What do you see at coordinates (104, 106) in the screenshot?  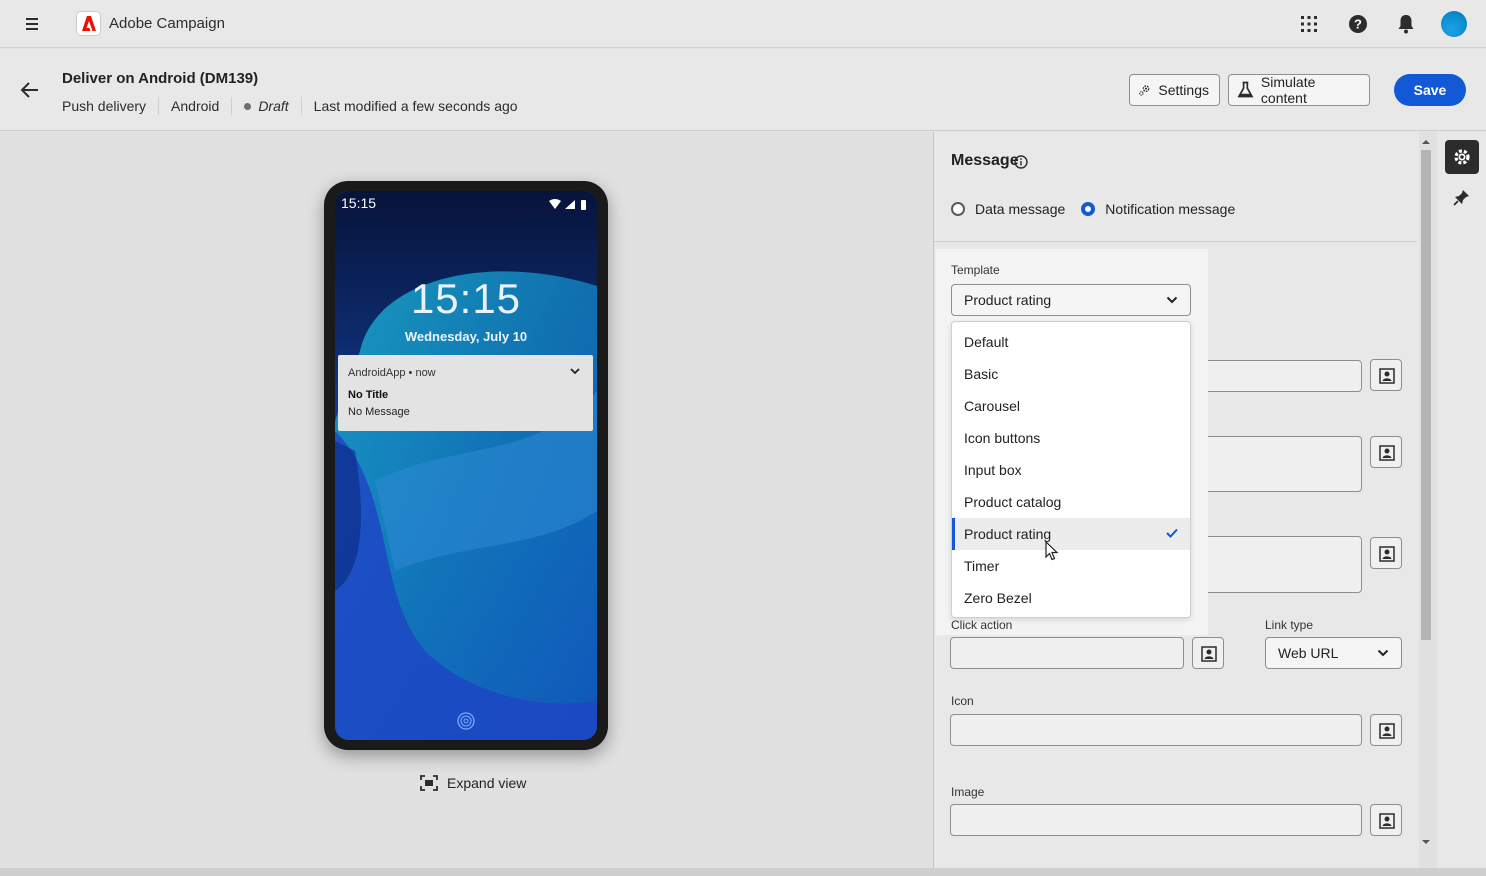 I see `channel-label: Push delivery` at bounding box center [104, 106].